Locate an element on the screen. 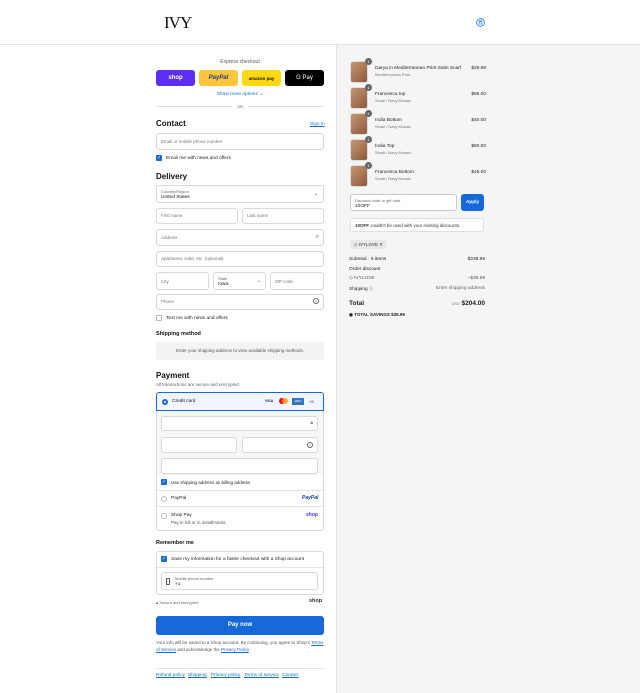 The width and height of the screenshot is (640, 693). product-name: India Top is located at coordinates (385, 146).